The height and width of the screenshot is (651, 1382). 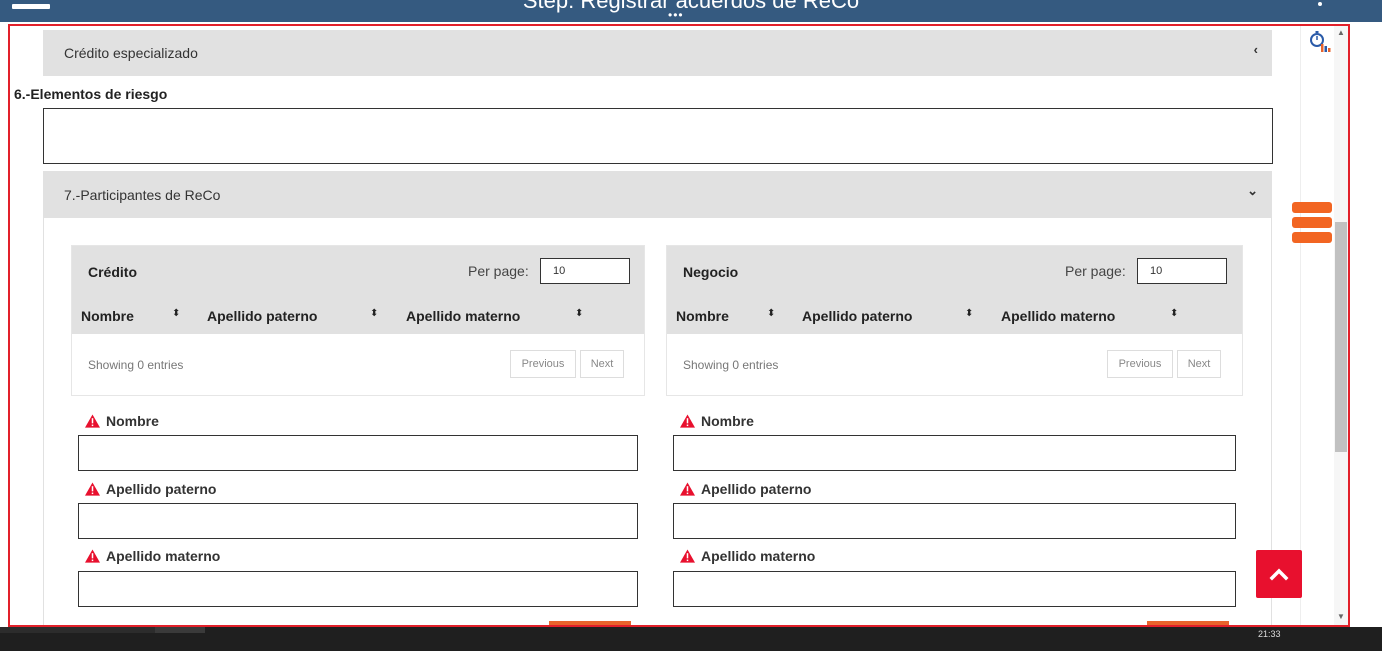 What do you see at coordinates (1312, 223) in the screenshot?
I see `hamburger-menu-icon` at bounding box center [1312, 223].